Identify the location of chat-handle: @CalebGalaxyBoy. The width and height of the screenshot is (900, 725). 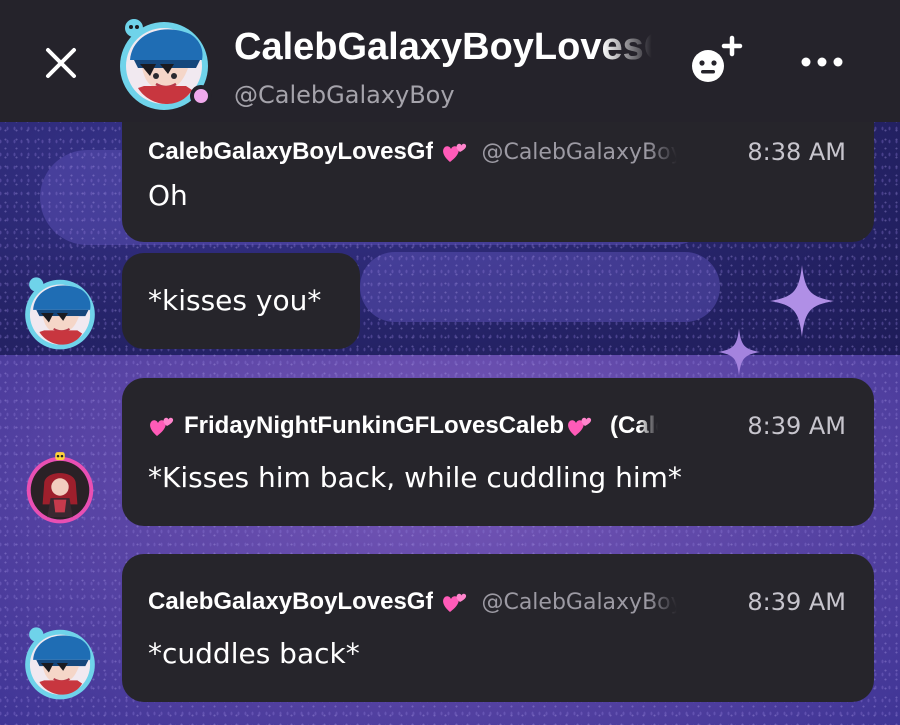
(344, 95).